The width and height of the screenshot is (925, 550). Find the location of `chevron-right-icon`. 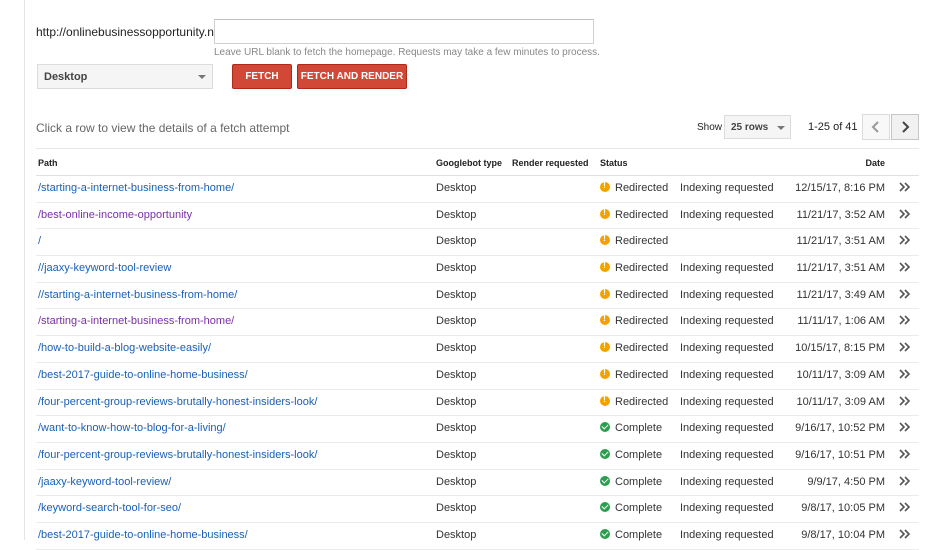

chevron-right-icon is located at coordinates (906, 127).